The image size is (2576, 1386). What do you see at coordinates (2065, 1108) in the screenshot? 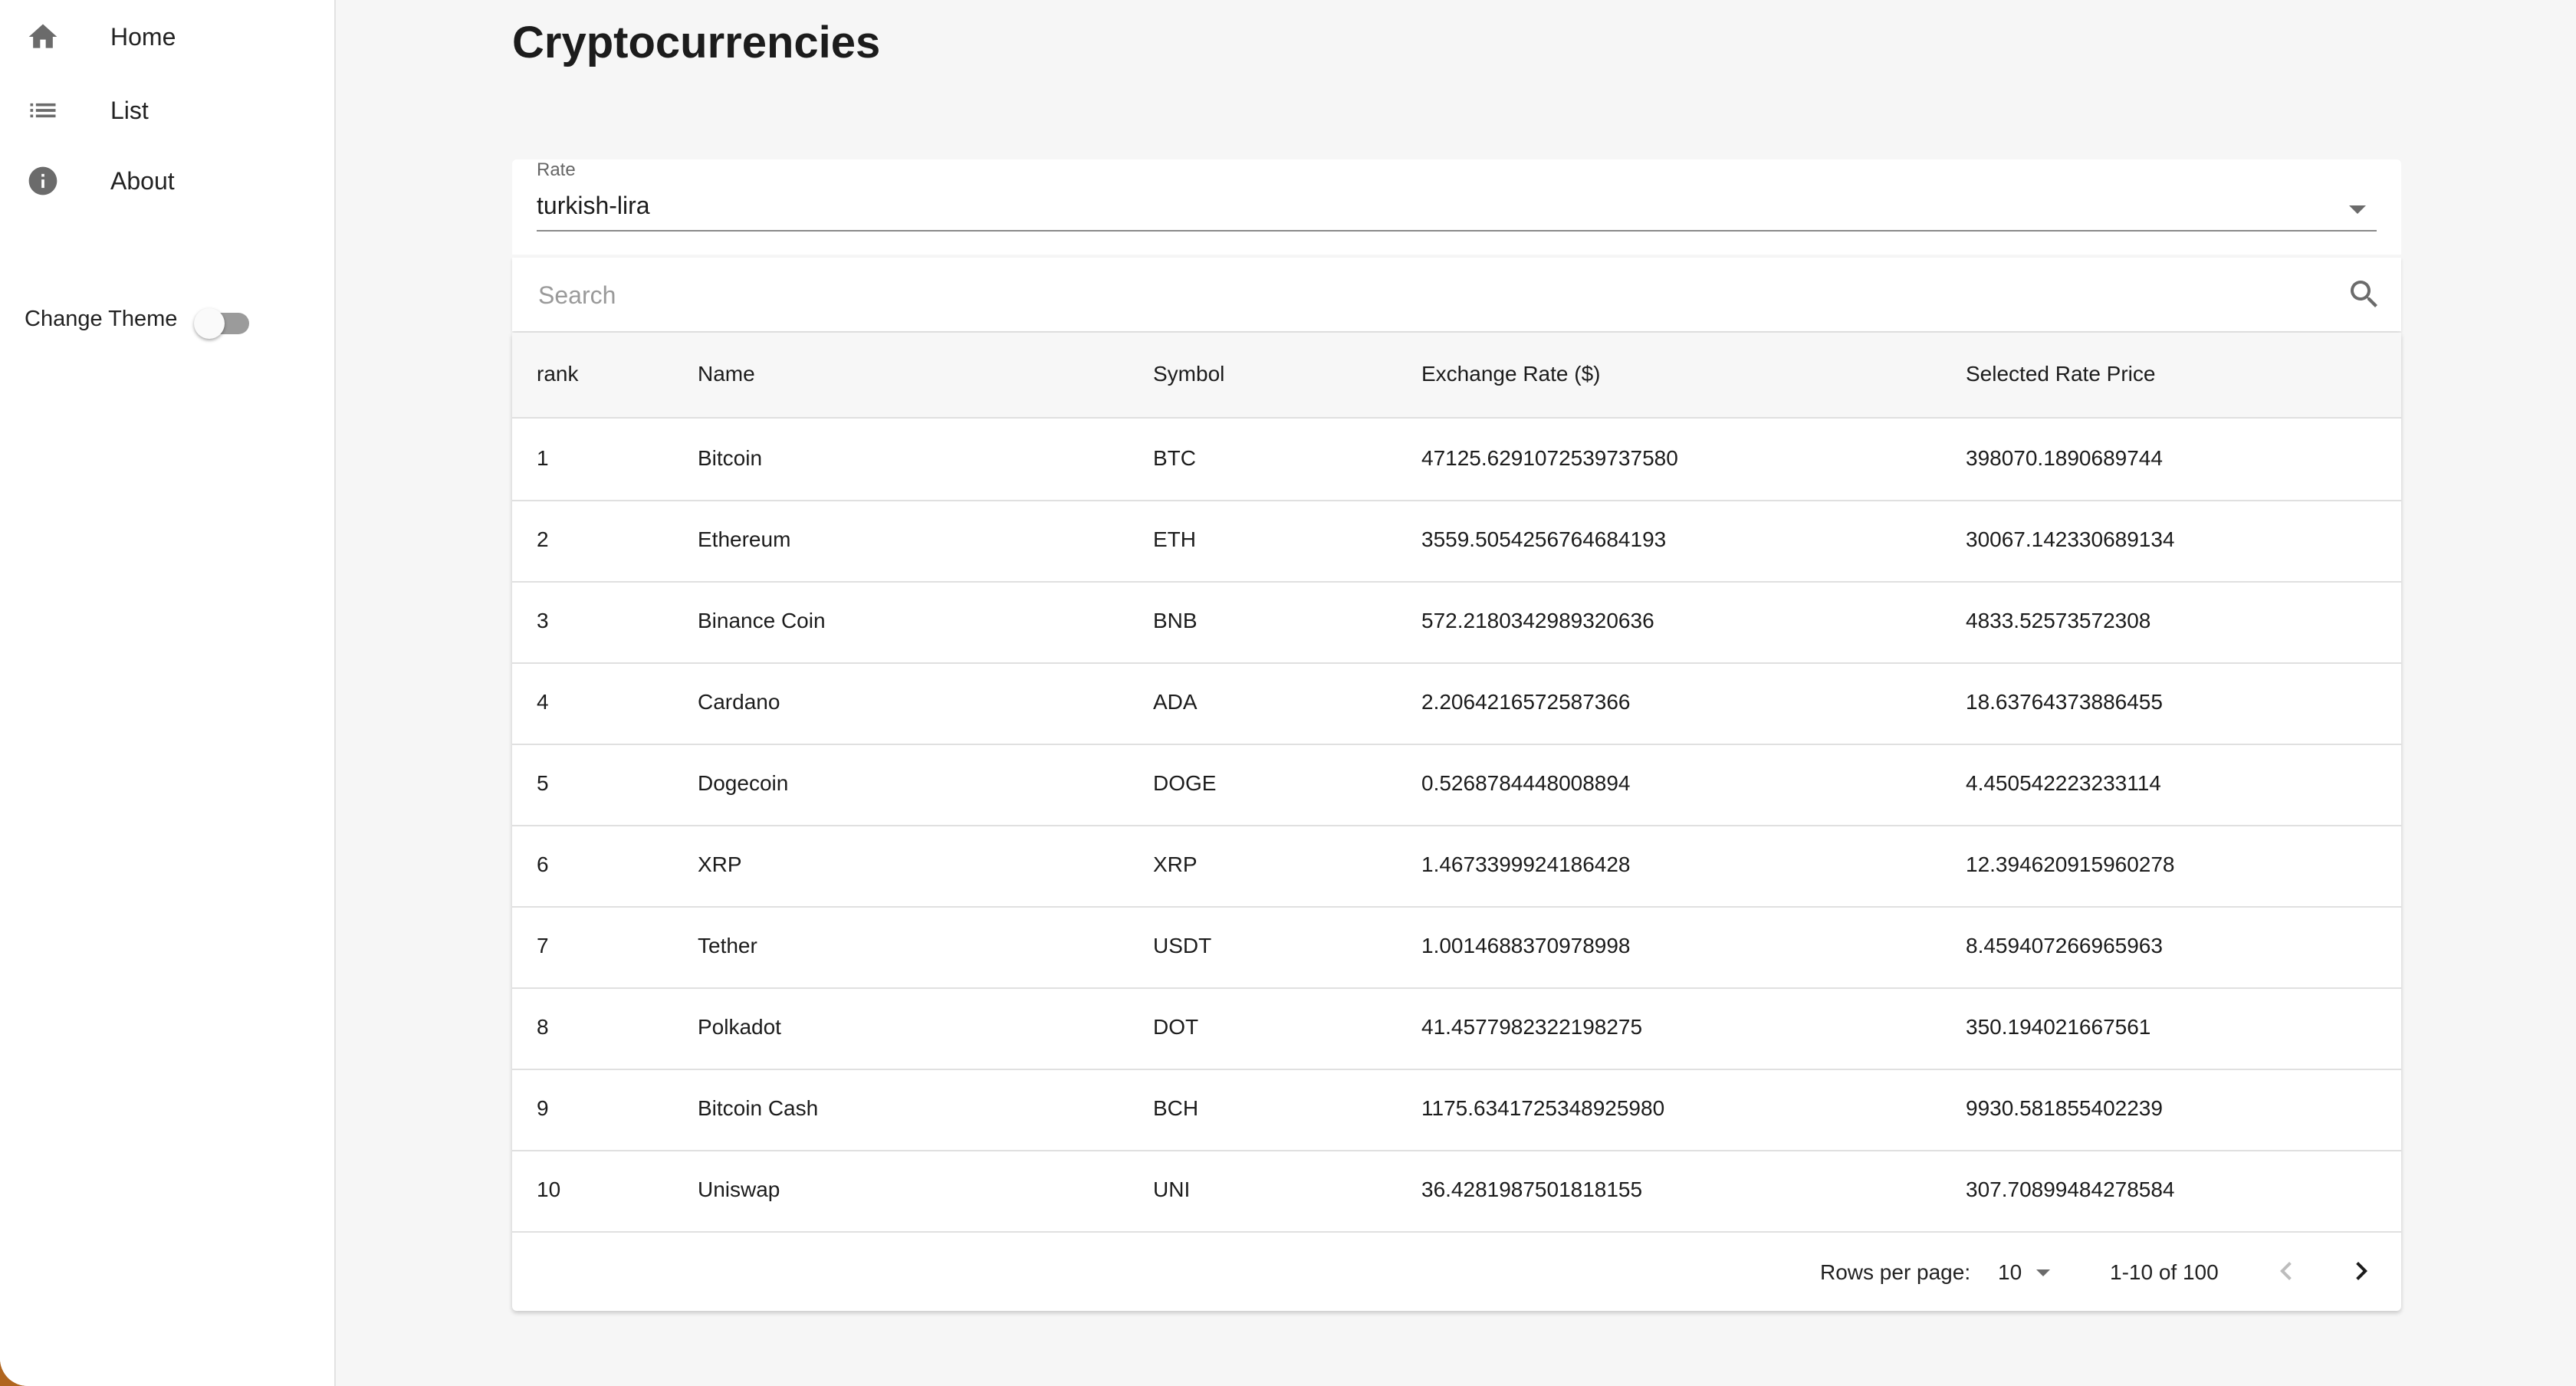
I see `cell-selected-rate-price: 9930.581855402239` at bounding box center [2065, 1108].